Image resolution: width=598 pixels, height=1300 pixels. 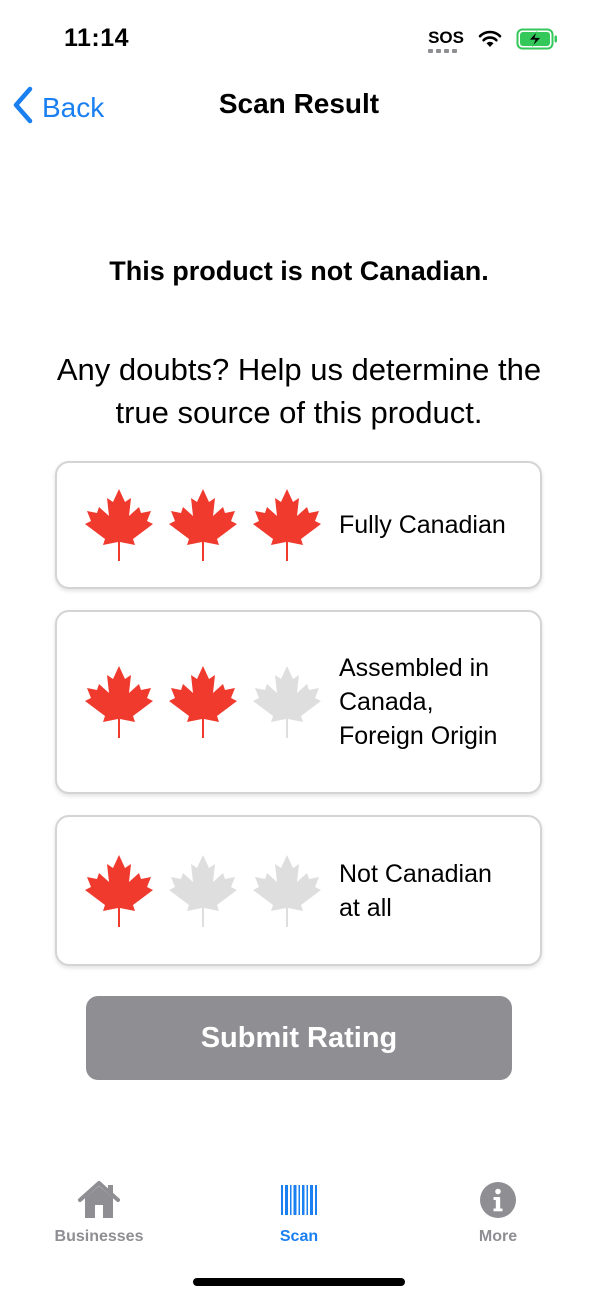 I want to click on rating-option-assembled-in-canada: Assembled in Canada, Foreign Origin, so click(x=298, y=702).